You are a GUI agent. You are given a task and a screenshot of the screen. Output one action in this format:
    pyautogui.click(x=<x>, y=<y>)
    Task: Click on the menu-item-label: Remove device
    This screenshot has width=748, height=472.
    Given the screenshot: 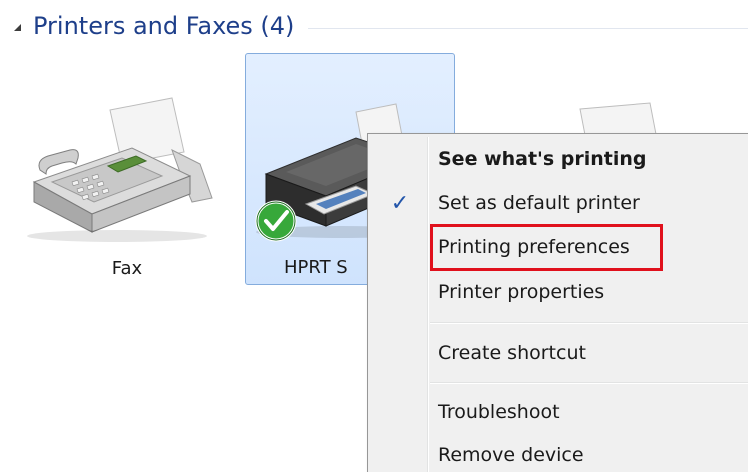 What is the action you would take?
    pyautogui.click(x=511, y=455)
    